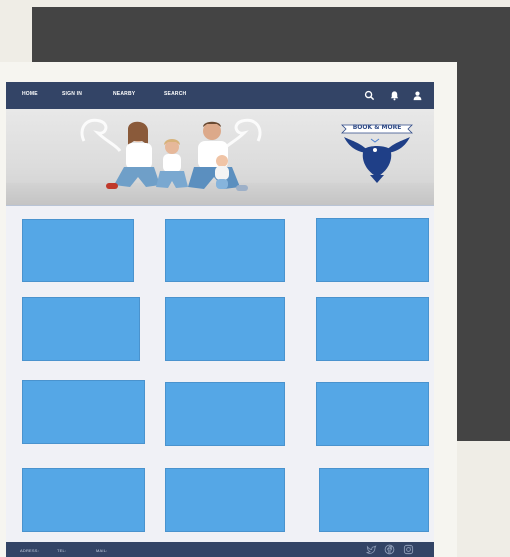  Describe the element at coordinates (377, 152) in the screenshot. I see `book-and-more-logo: BOOK & MORE` at that location.